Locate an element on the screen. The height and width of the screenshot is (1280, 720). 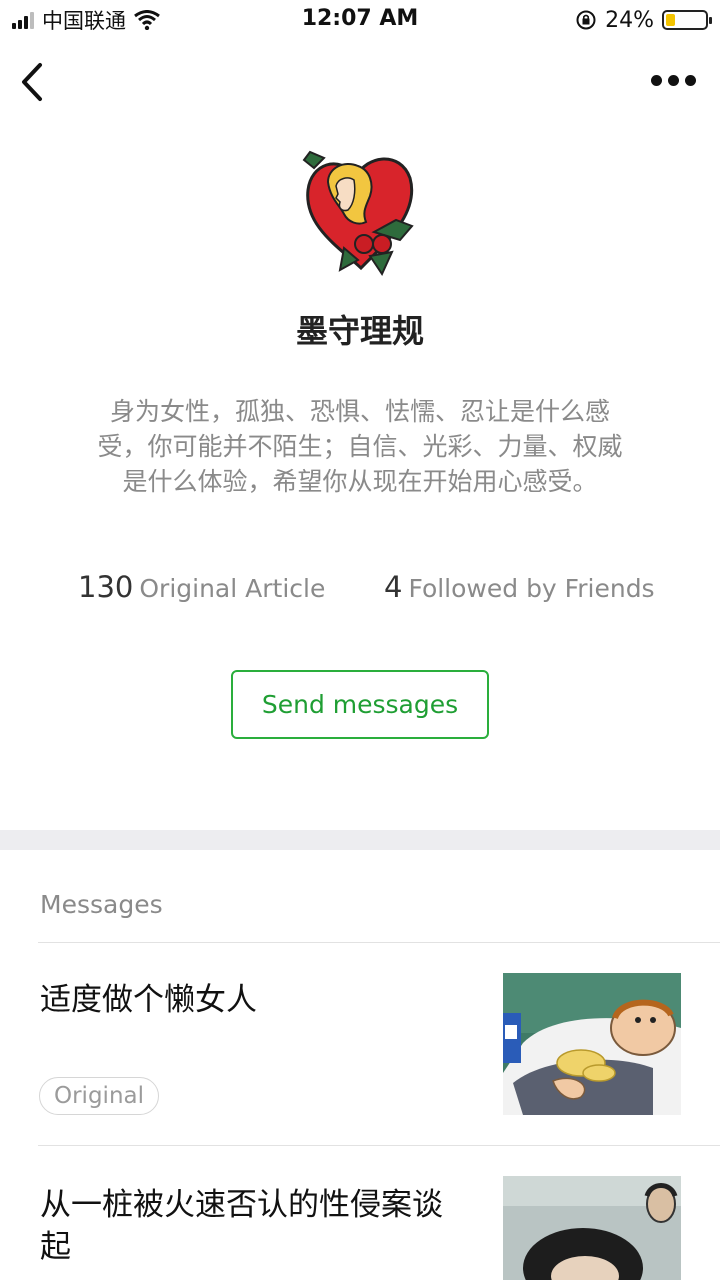
profile-avatar is located at coordinates (358, 213).